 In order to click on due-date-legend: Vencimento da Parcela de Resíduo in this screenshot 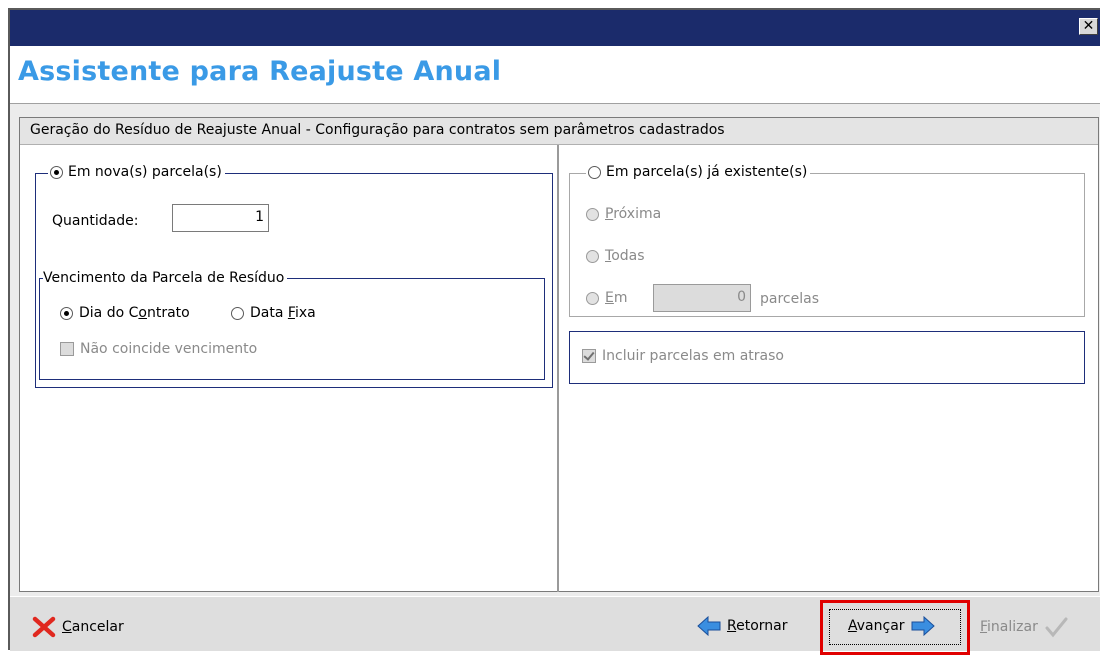, I will do `click(165, 278)`.